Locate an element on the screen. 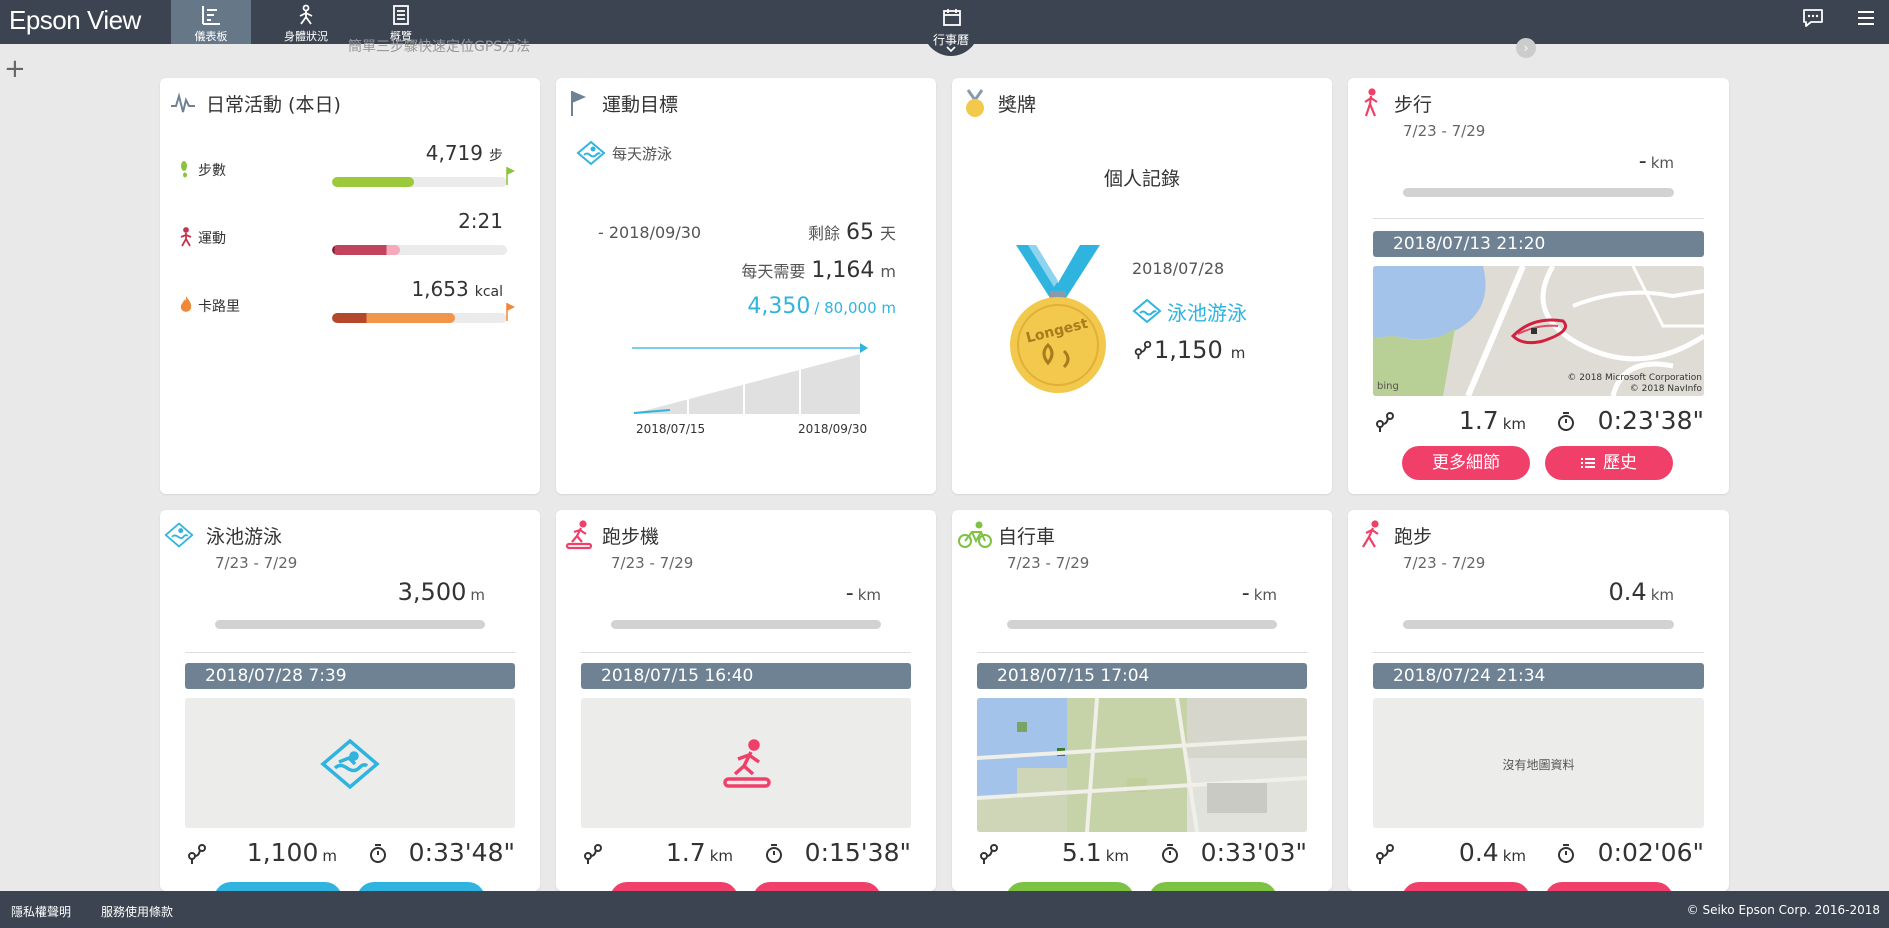 This screenshot has width=1889, height=928. more-details-button: 更多細節 is located at coordinates (1466, 463).